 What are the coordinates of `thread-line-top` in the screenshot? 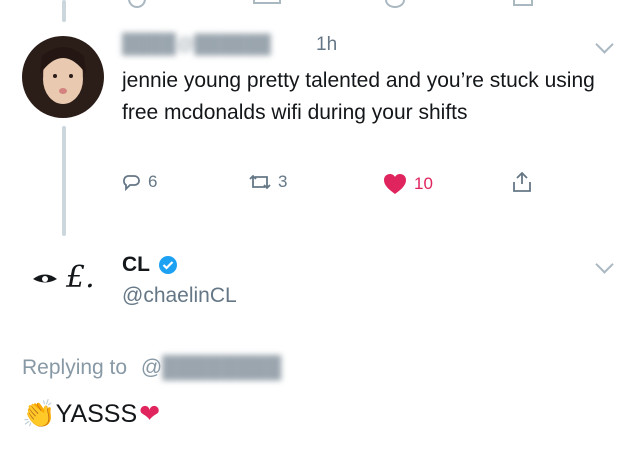 It's located at (64, 11).